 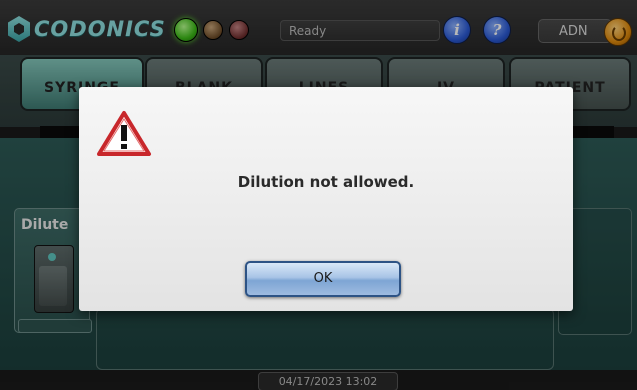 What do you see at coordinates (323, 279) in the screenshot?
I see `ok-button: OK` at bounding box center [323, 279].